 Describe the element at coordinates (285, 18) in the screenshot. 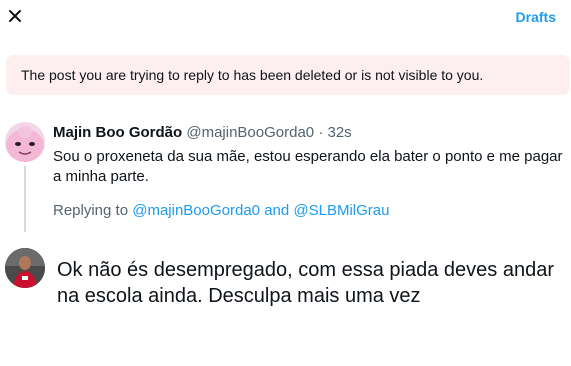

I see `top-bar: Drafts` at that location.